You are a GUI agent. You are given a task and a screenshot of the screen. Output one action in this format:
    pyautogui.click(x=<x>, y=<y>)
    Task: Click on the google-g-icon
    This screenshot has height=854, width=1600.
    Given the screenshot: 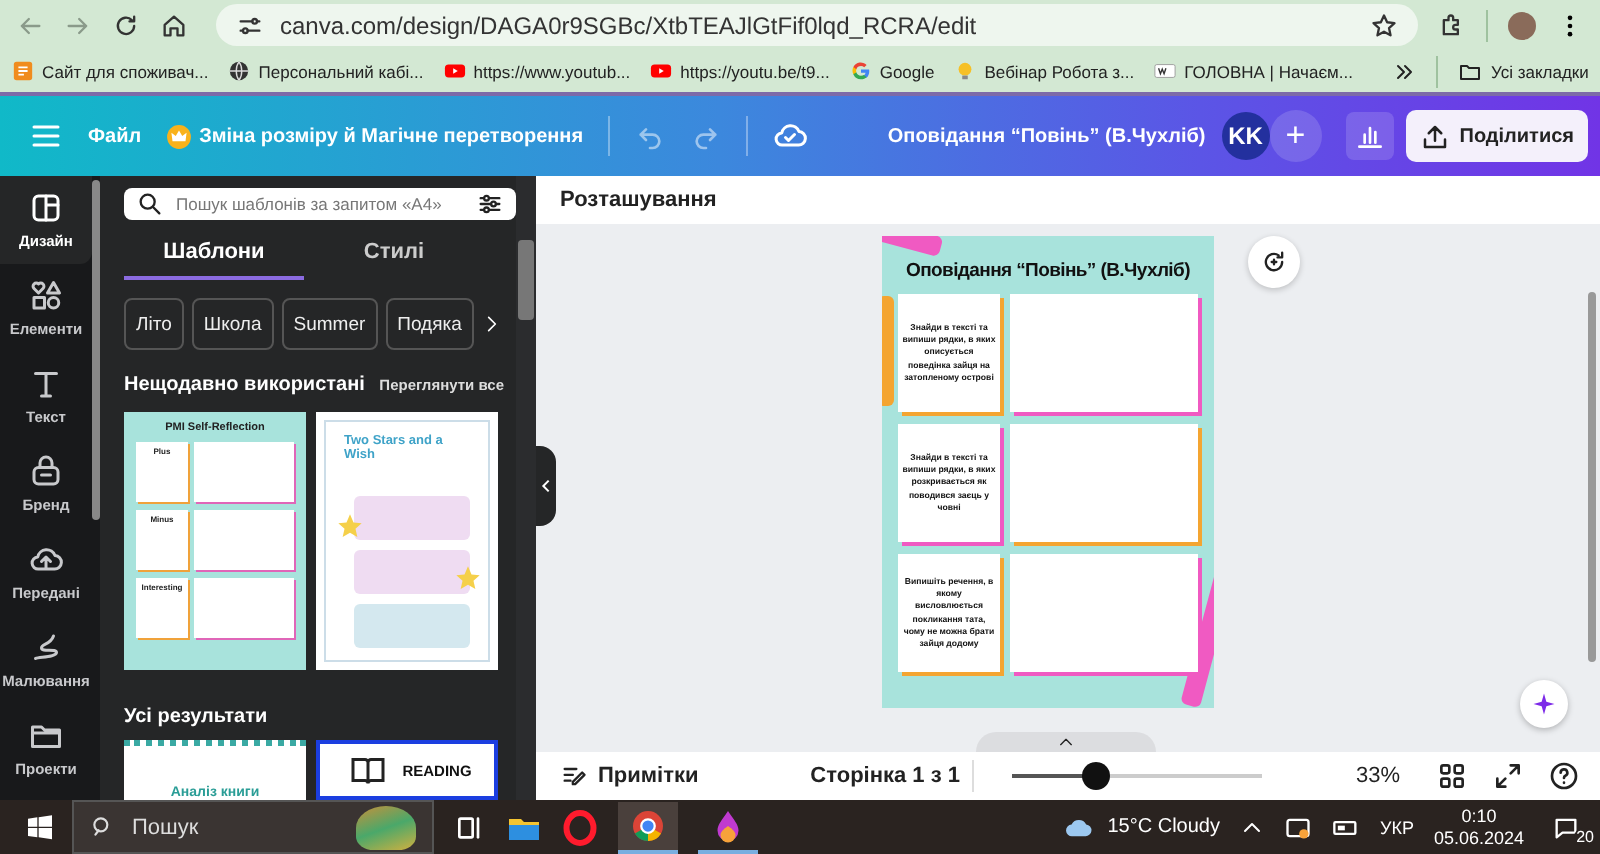 What is the action you would take?
    pyautogui.click(x=860, y=71)
    